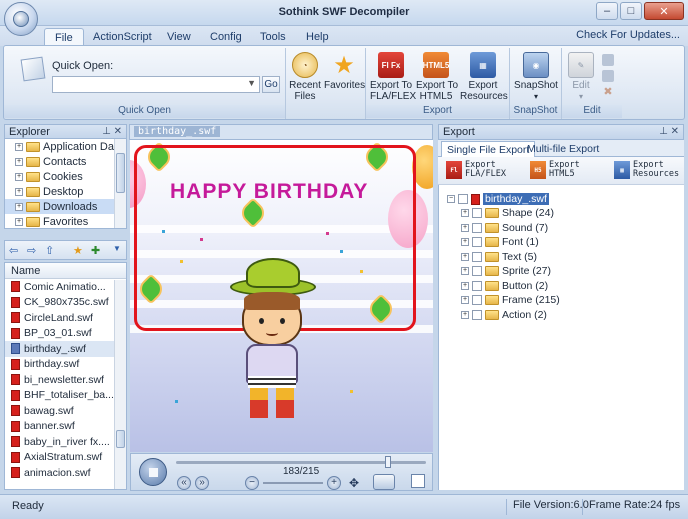 This screenshot has height=519, width=688. Describe the element at coordinates (202, 483) in the screenshot. I see `next-frame-icon: »` at that location.